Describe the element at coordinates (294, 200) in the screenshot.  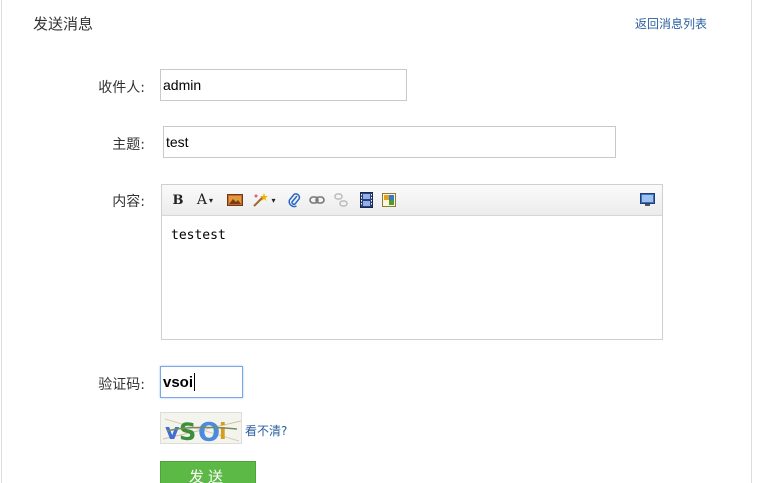
I see `attachment-icon` at that location.